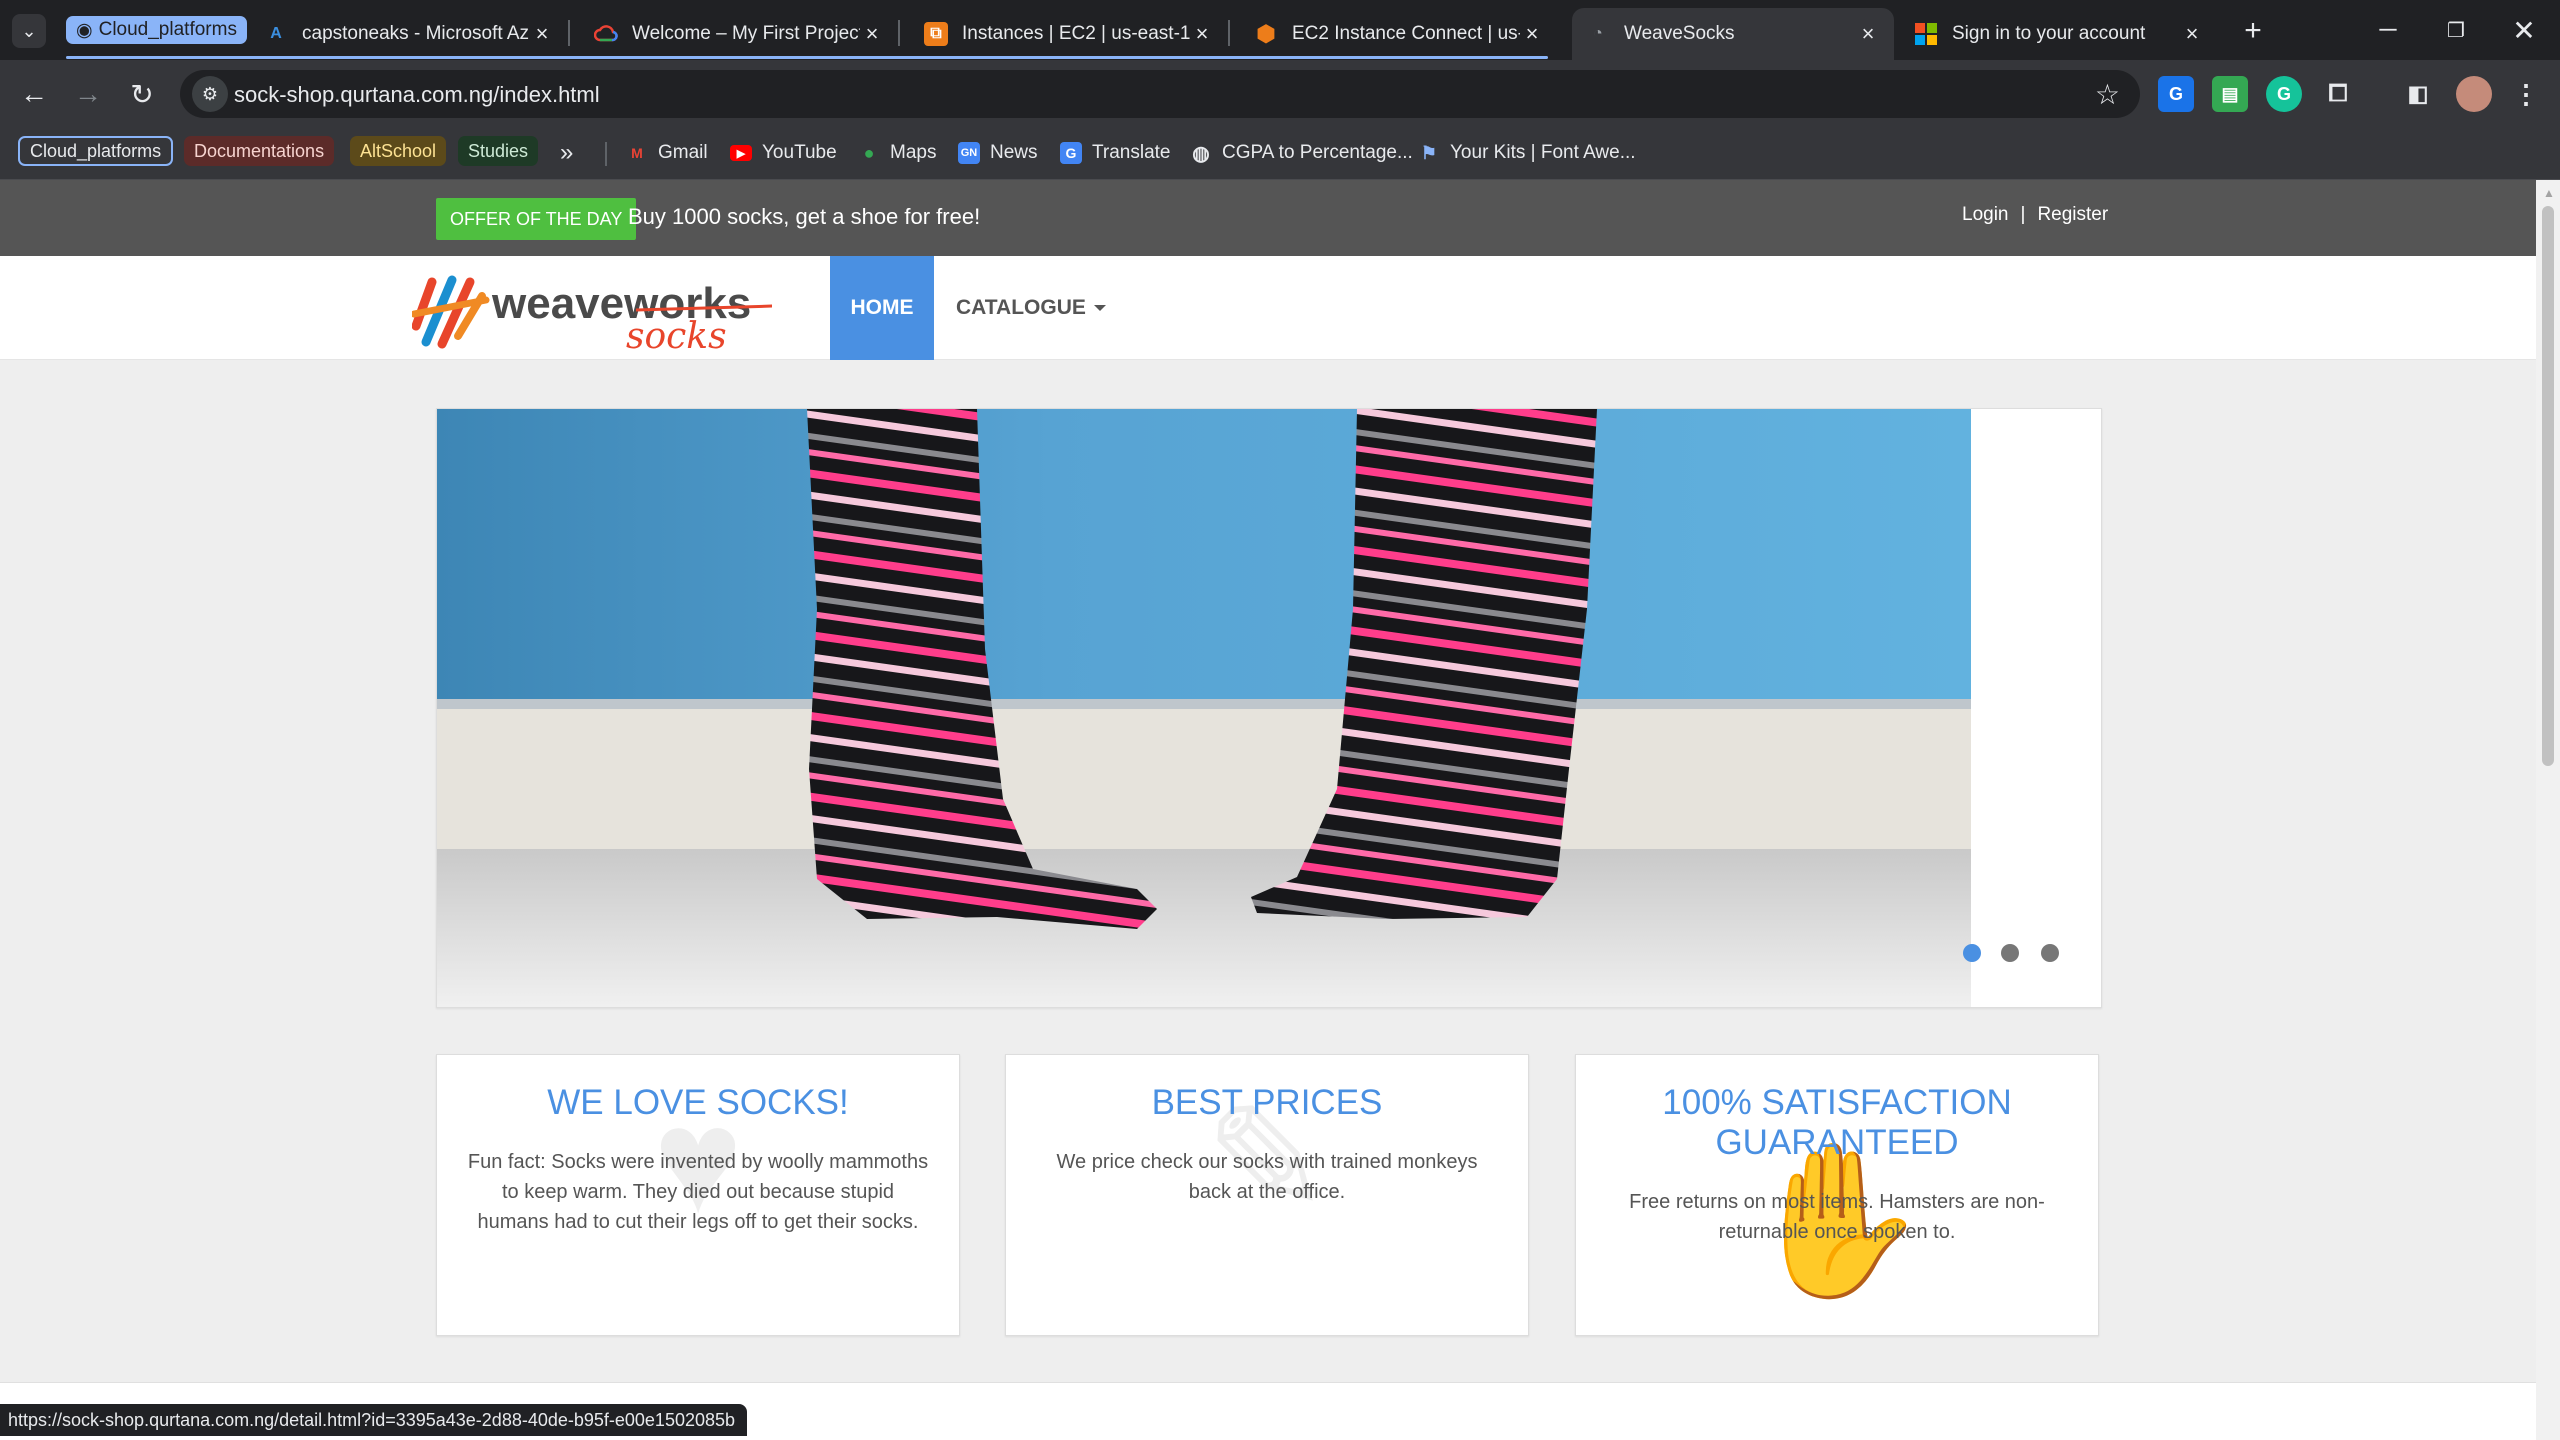 This screenshot has width=2560, height=1440. Describe the element at coordinates (913, 152) in the screenshot. I see `bookmark-label: Maps` at that location.